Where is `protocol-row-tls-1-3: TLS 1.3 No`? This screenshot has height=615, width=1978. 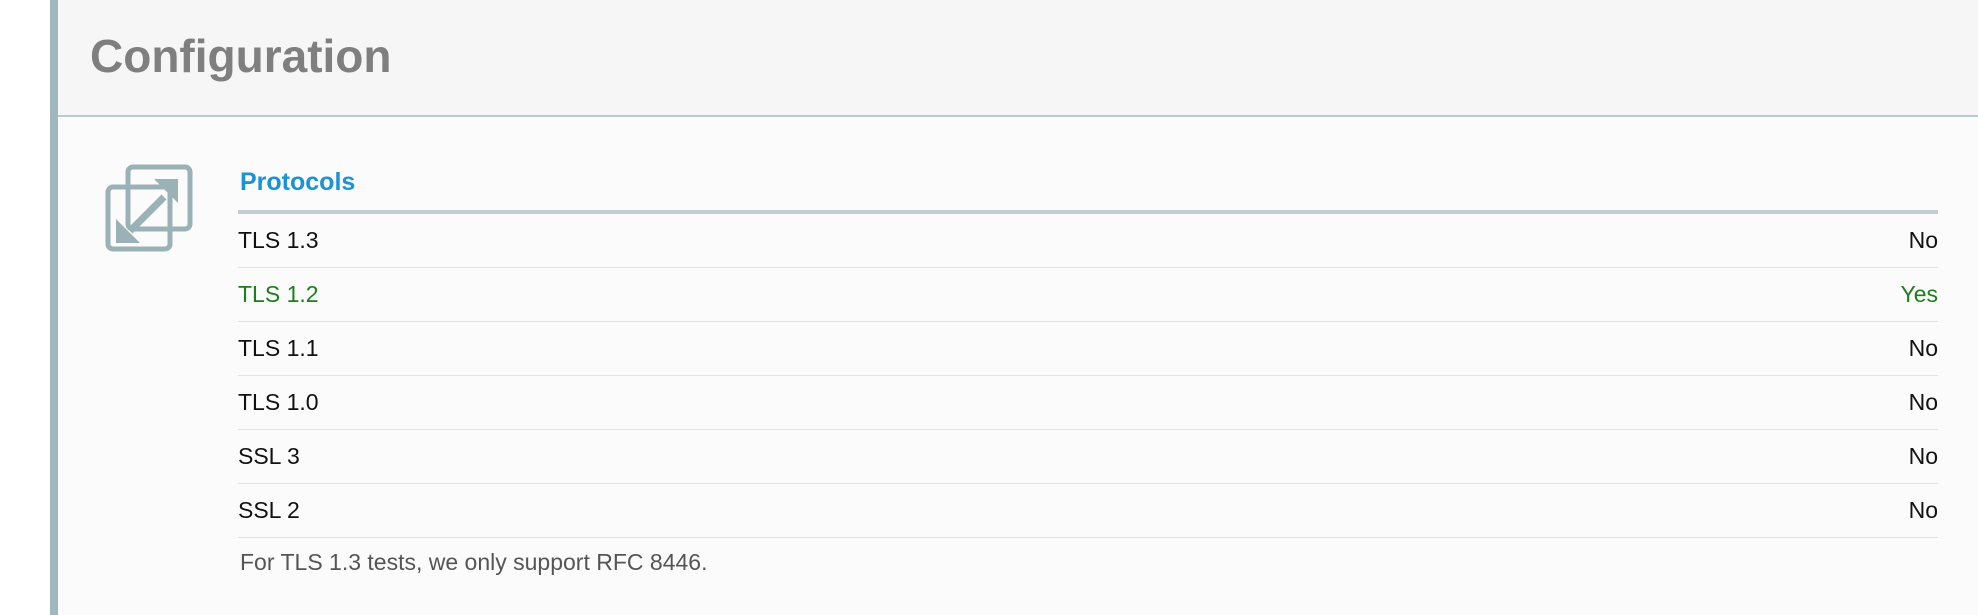 protocol-row-tls-1-3: TLS 1.3 No is located at coordinates (1088, 241).